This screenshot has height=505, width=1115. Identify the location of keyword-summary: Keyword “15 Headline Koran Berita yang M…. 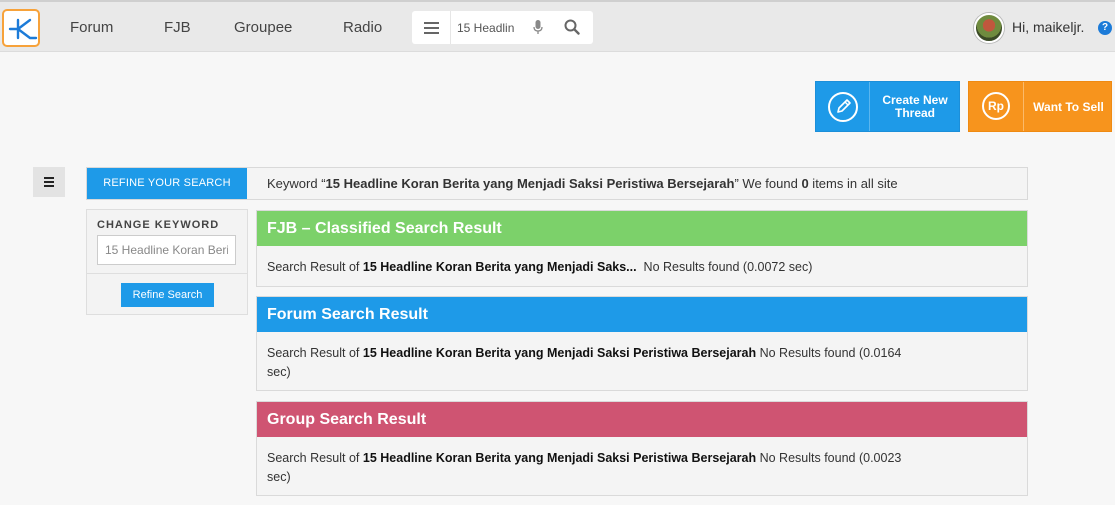
(582, 183).